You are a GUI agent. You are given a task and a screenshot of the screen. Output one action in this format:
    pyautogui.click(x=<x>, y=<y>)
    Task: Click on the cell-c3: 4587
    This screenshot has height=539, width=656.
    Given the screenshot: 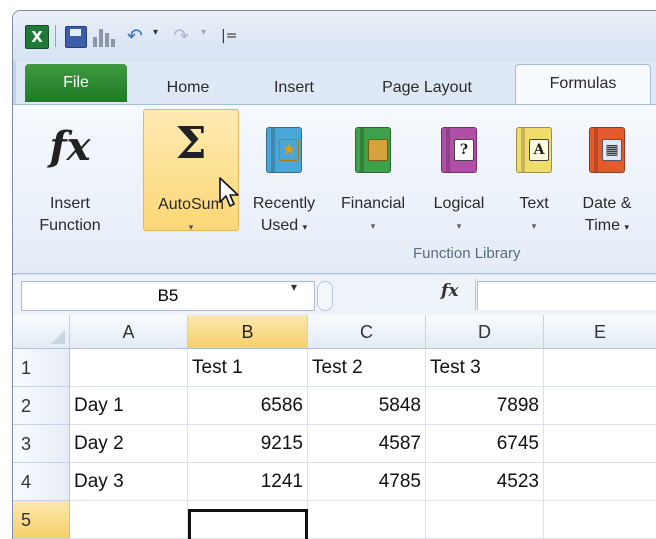 What is the action you would take?
    pyautogui.click(x=367, y=444)
    